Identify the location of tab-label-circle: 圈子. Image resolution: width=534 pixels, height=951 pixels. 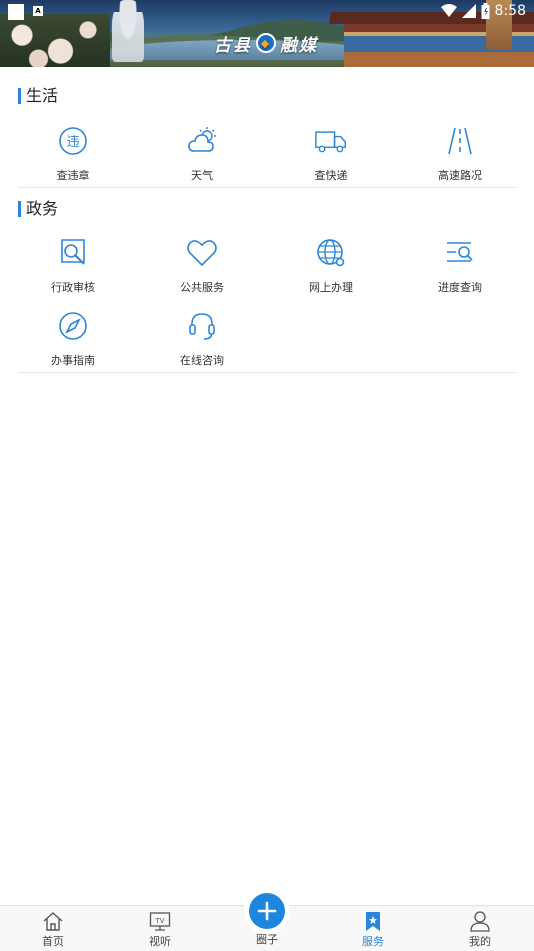
(267, 939).